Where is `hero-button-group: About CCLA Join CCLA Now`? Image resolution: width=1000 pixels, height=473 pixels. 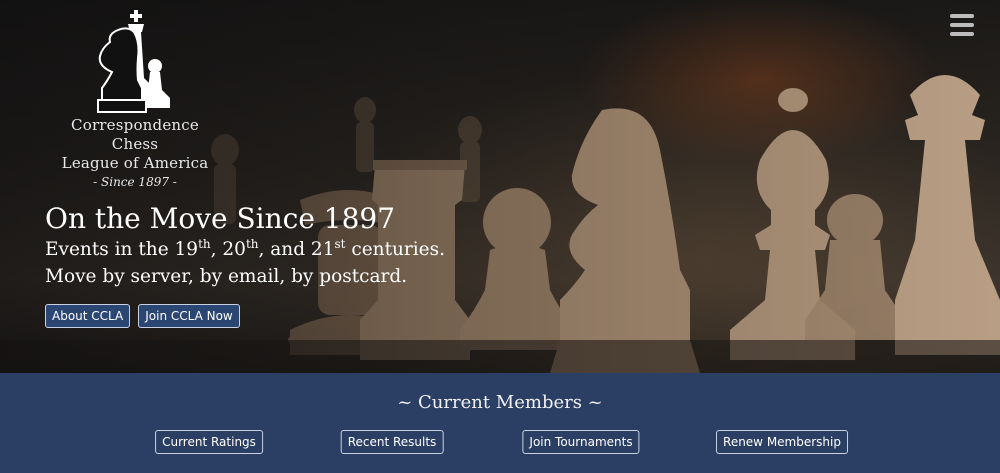
hero-button-group: About CCLA Join CCLA Now is located at coordinates (245, 316).